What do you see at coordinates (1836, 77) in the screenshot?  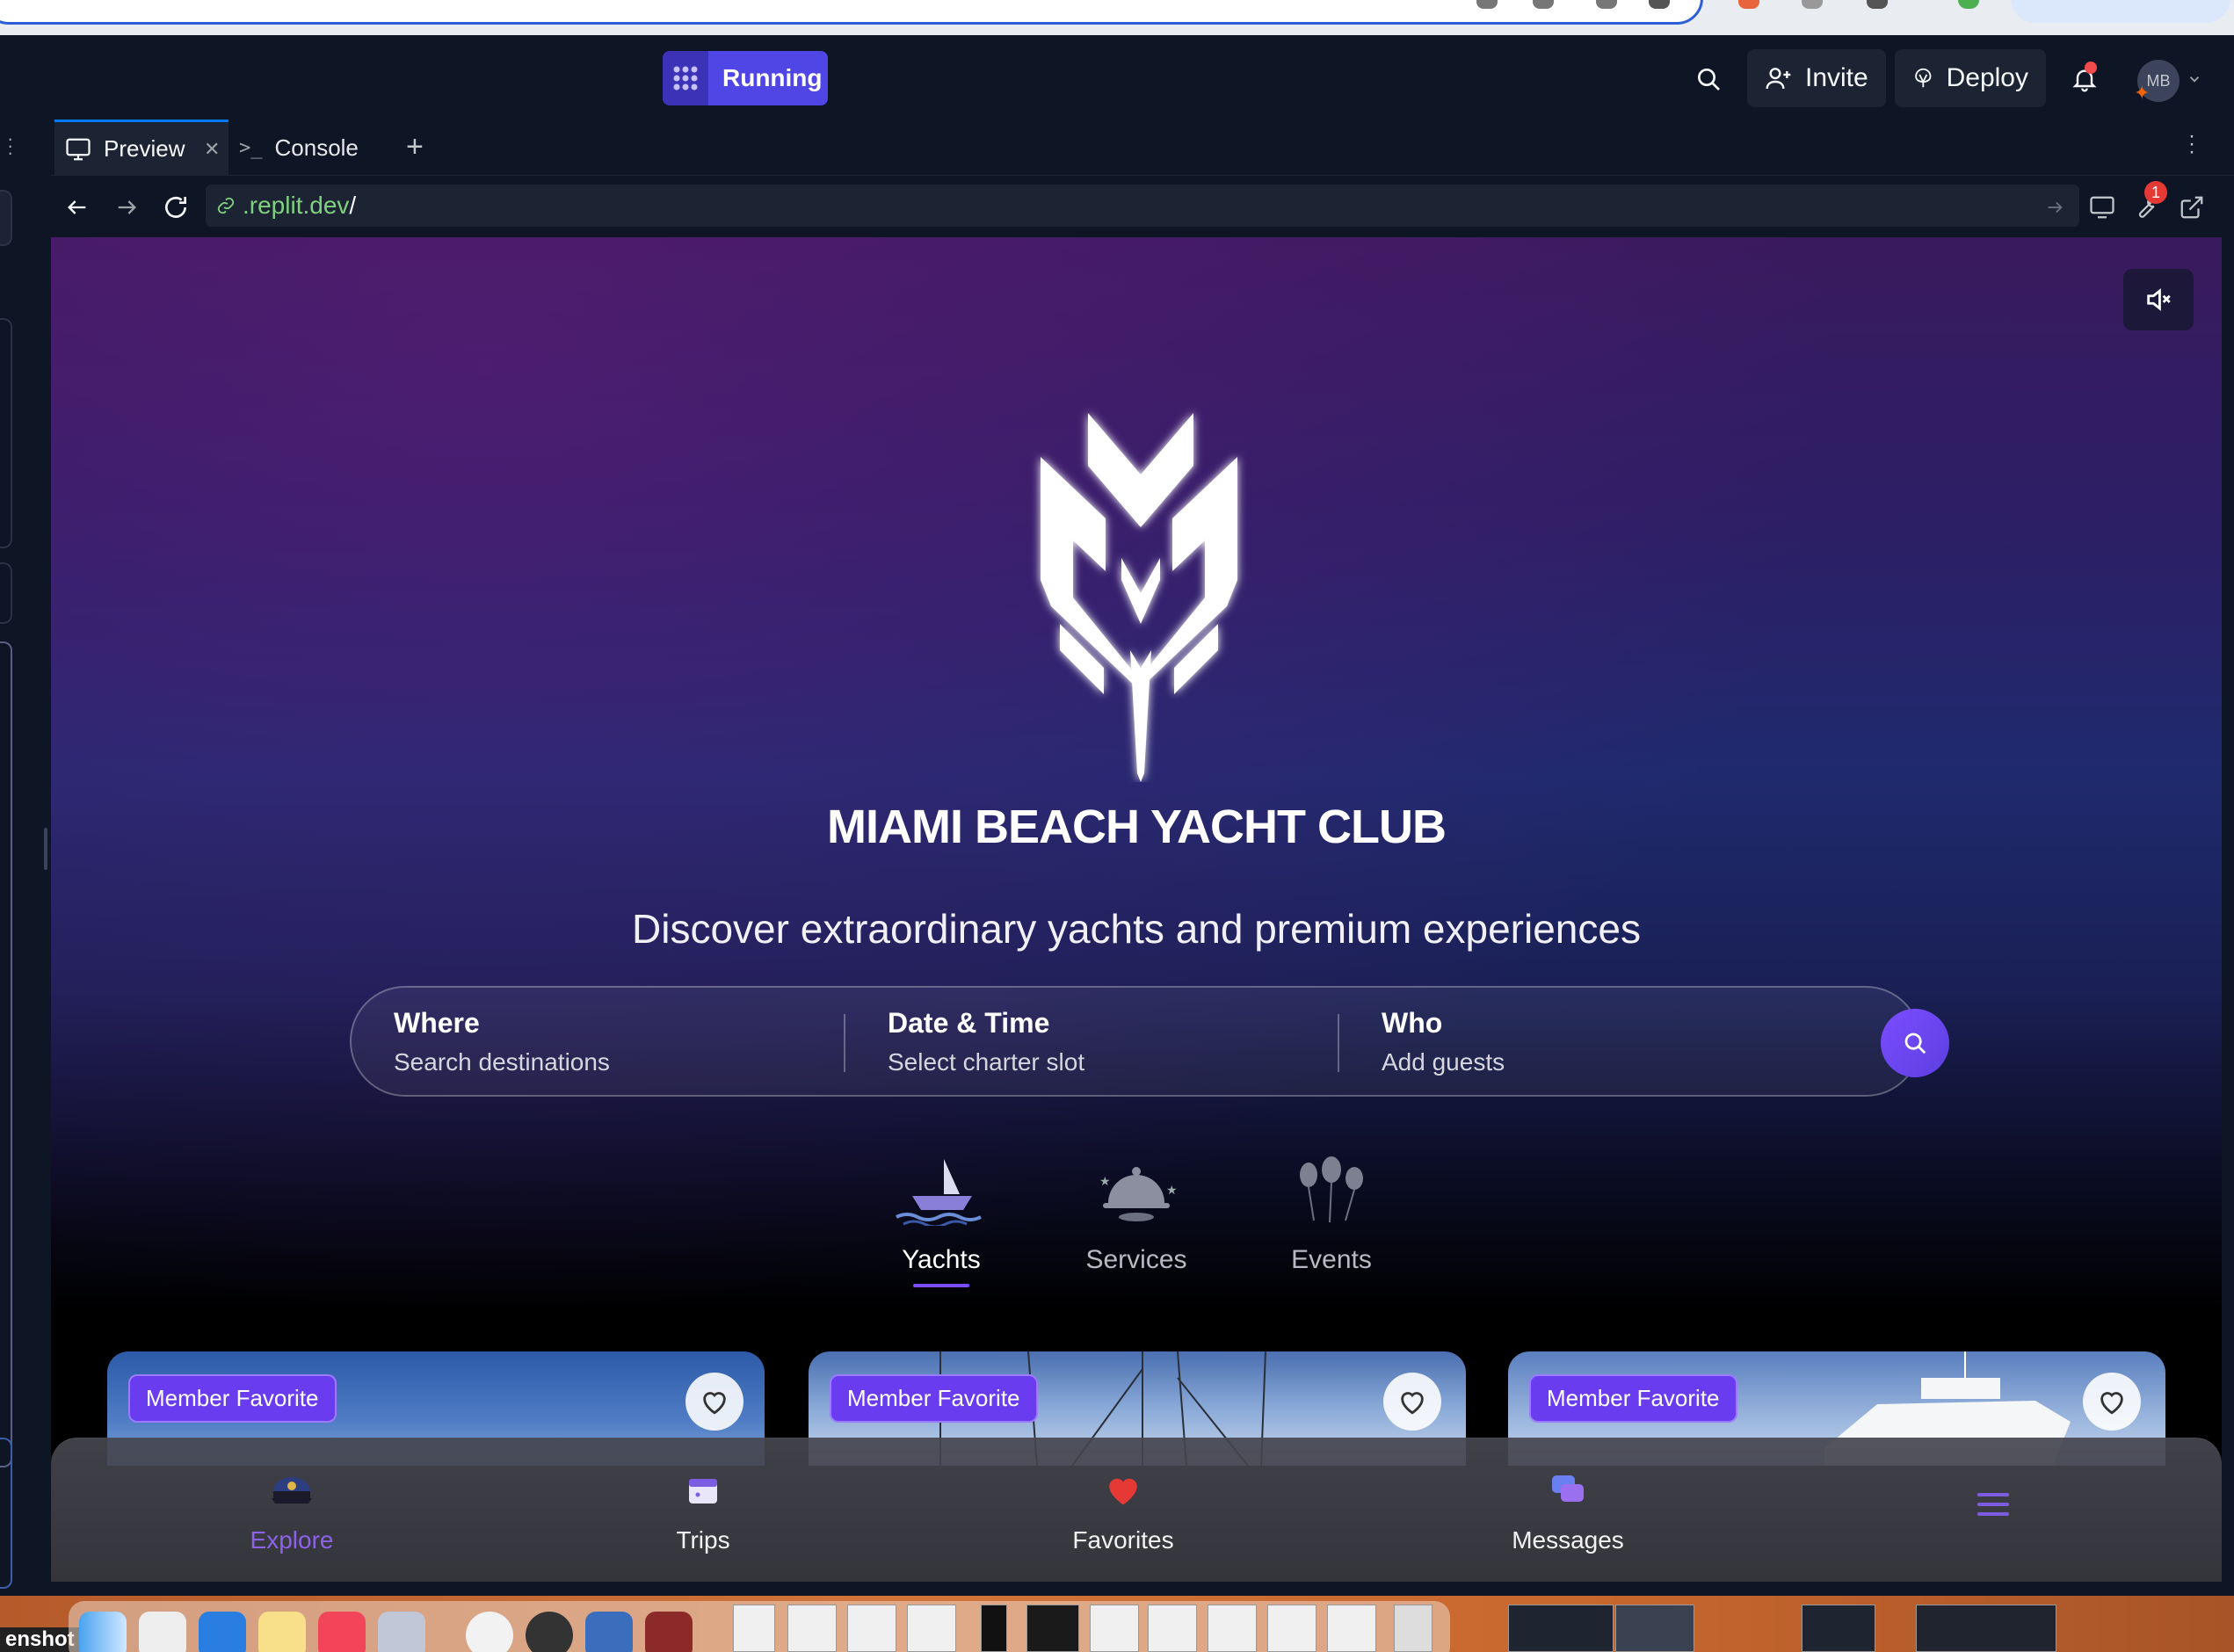 I see `invite-label: Invite` at bounding box center [1836, 77].